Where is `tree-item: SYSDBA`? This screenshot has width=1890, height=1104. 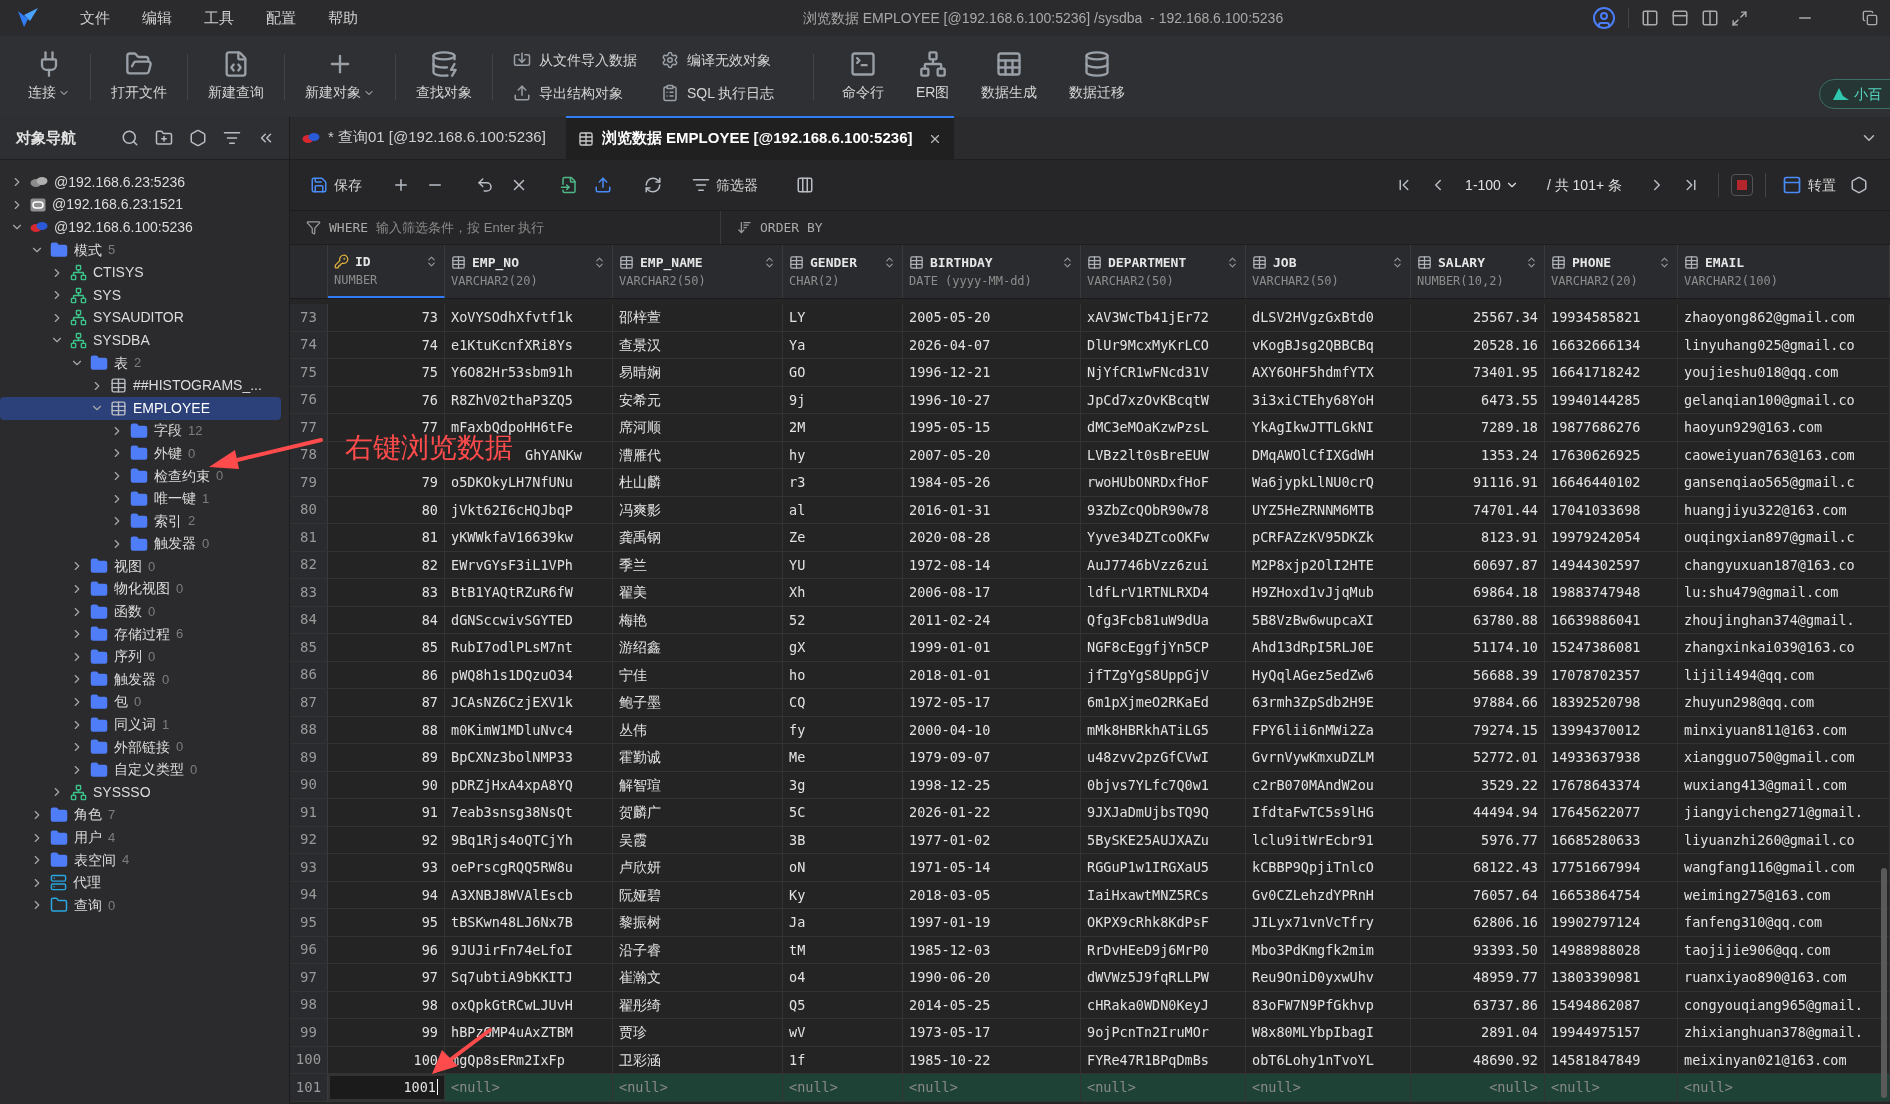 tree-item: SYSDBA is located at coordinates (140, 340).